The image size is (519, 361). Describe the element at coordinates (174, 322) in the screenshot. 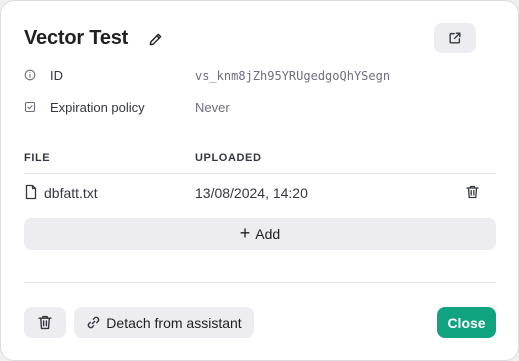

I see `detach-label: Detach from assistant` at that location.